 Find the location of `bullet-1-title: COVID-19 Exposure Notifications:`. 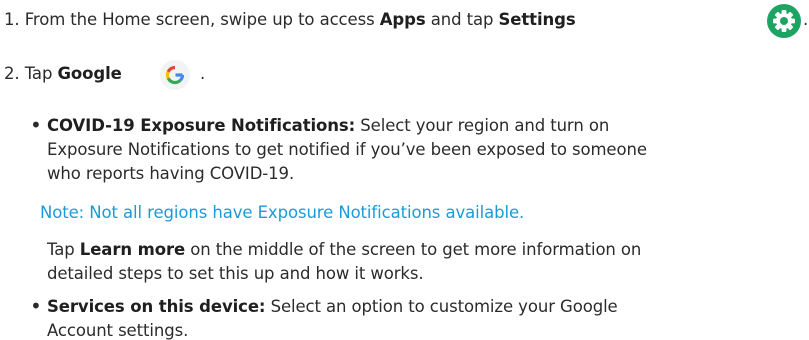

bullet-1-title: COVID-19 Exposure Notifications: is located at coordinates (201, 125).